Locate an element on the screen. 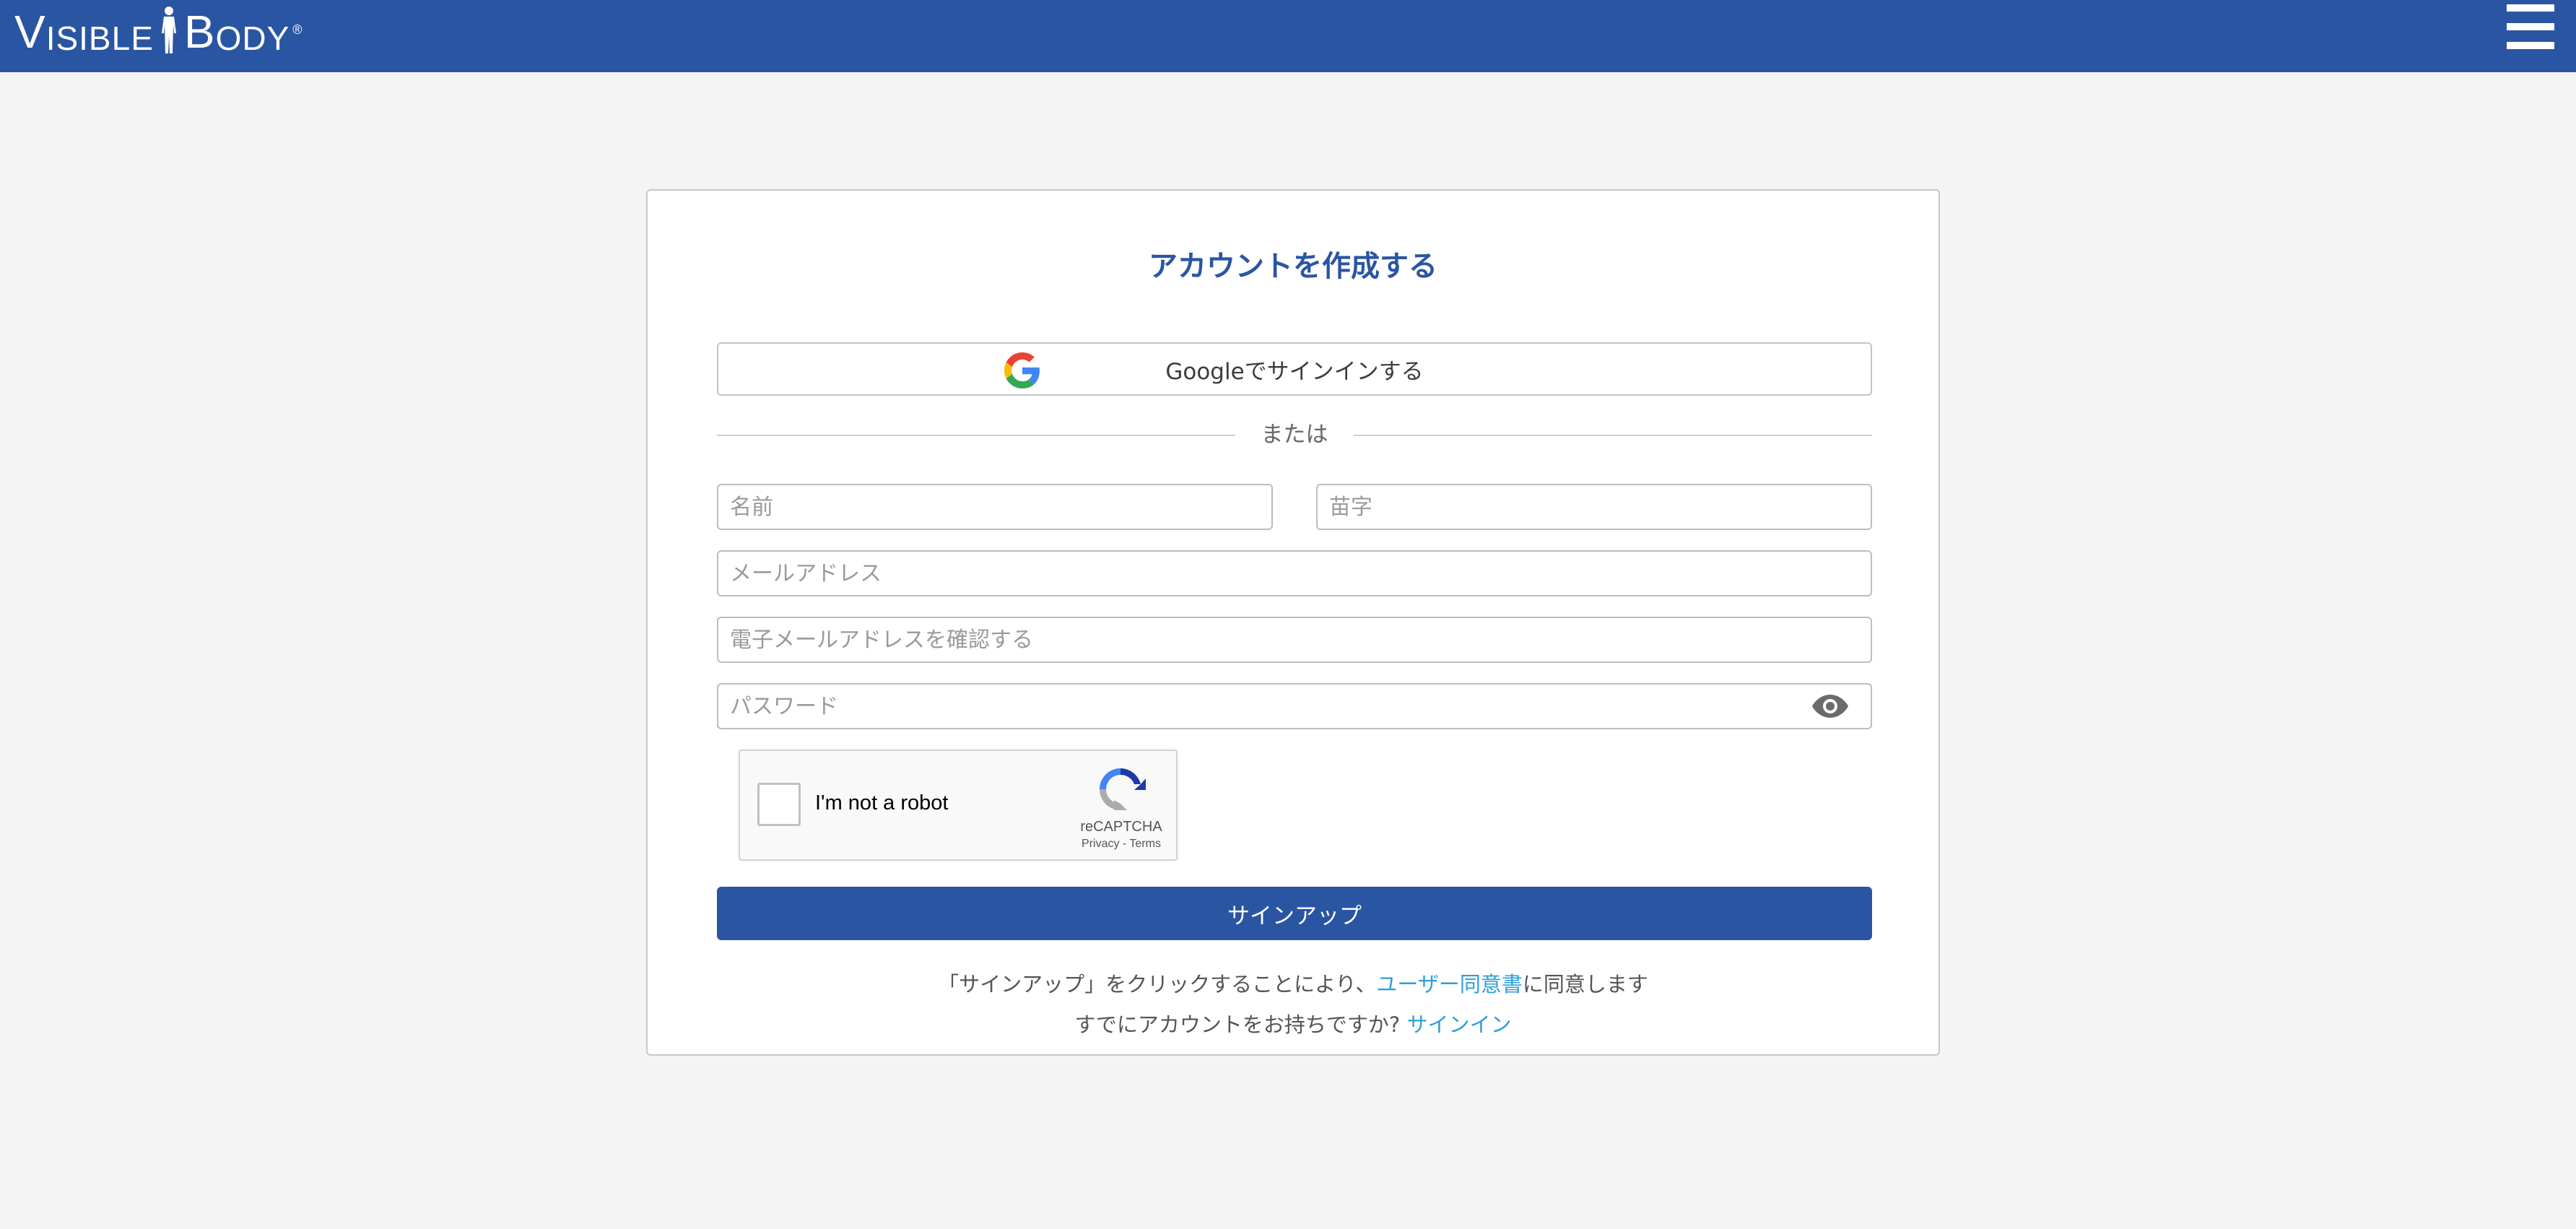  human-figure-icon is located at coordinates (168, 30).